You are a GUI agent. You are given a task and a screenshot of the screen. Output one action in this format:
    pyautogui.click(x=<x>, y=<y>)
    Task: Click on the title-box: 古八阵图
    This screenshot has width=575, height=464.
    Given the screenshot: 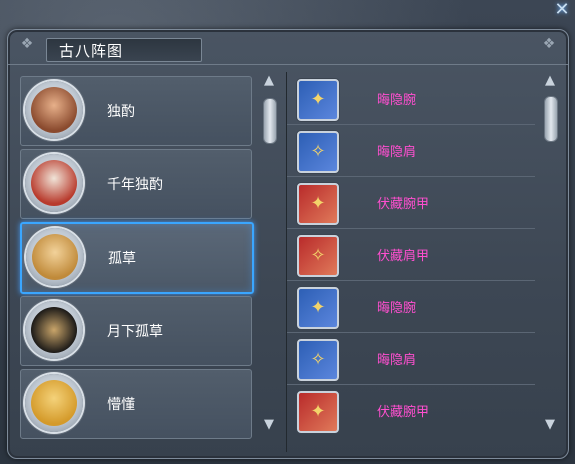 What is the action you would take?
    pyautogui.click(x=124, y=50)
    